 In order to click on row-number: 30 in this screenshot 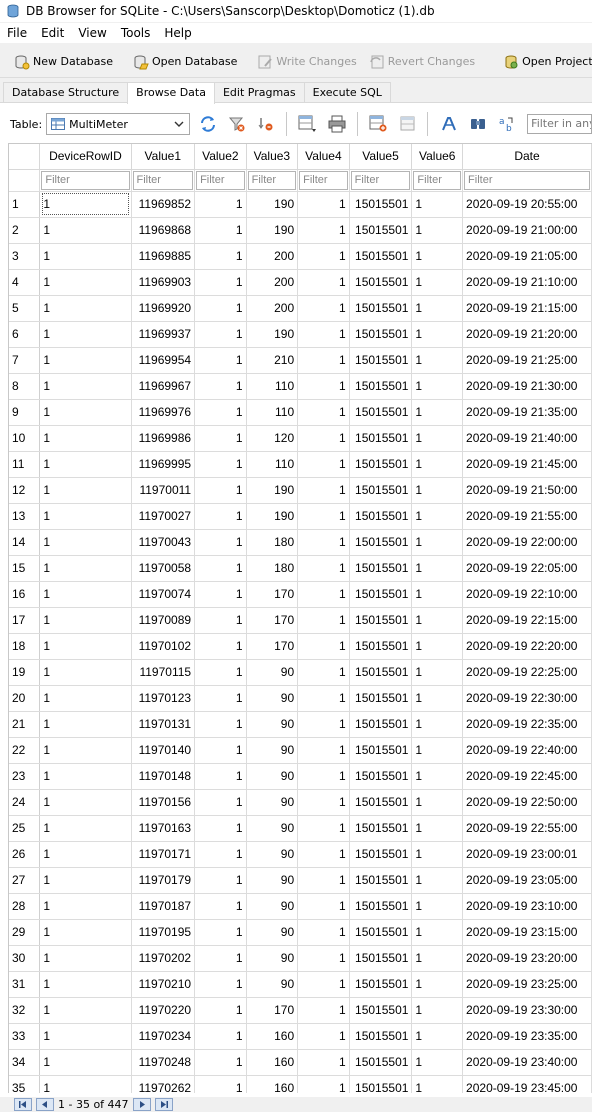, I will do `click(25, 958)`.